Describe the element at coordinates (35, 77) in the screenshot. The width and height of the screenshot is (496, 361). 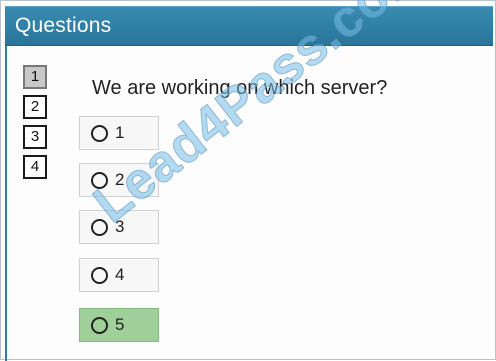
I see `question-nav-1: 1` at that location.